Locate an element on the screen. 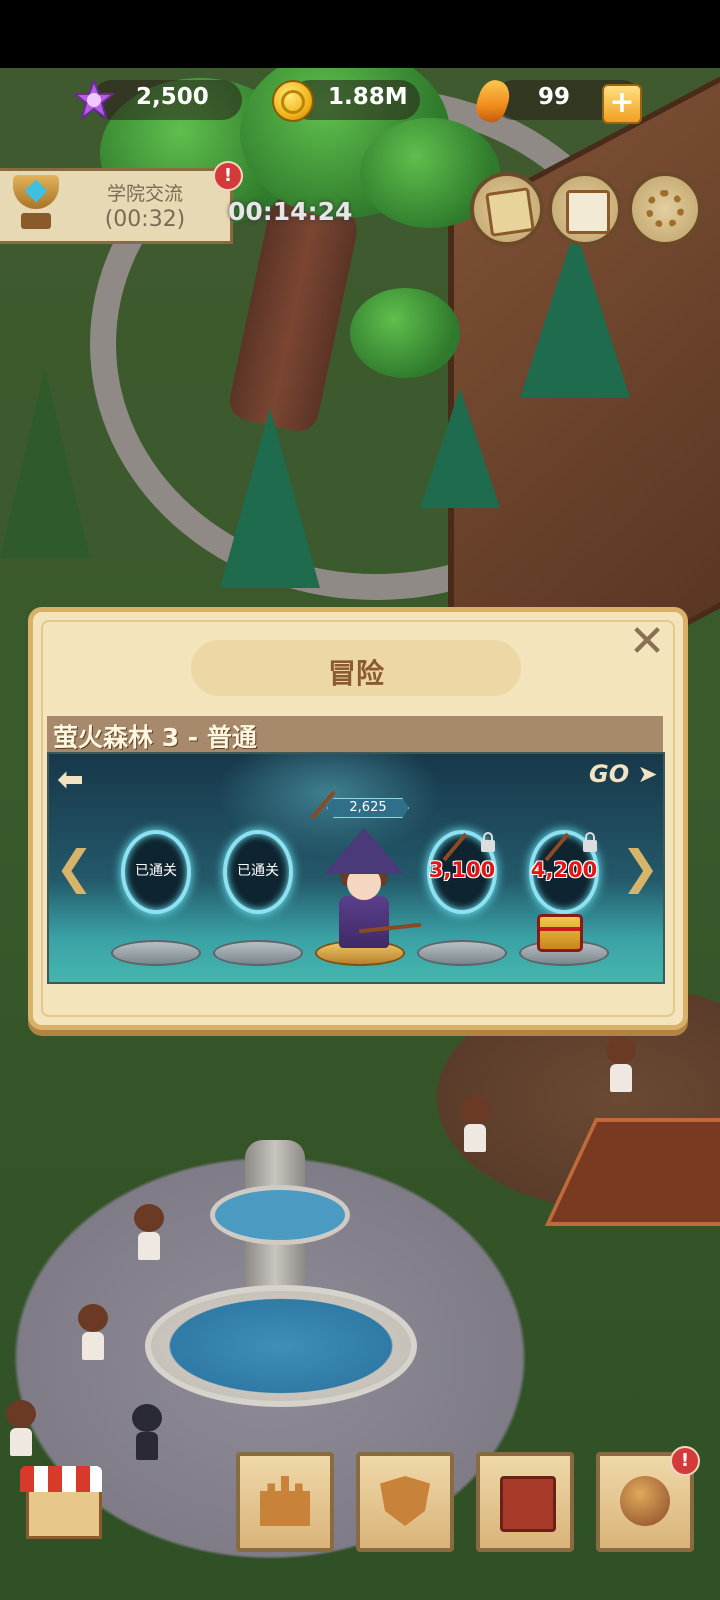  event-title: 学院交流 is located at coordinates (144, 194).